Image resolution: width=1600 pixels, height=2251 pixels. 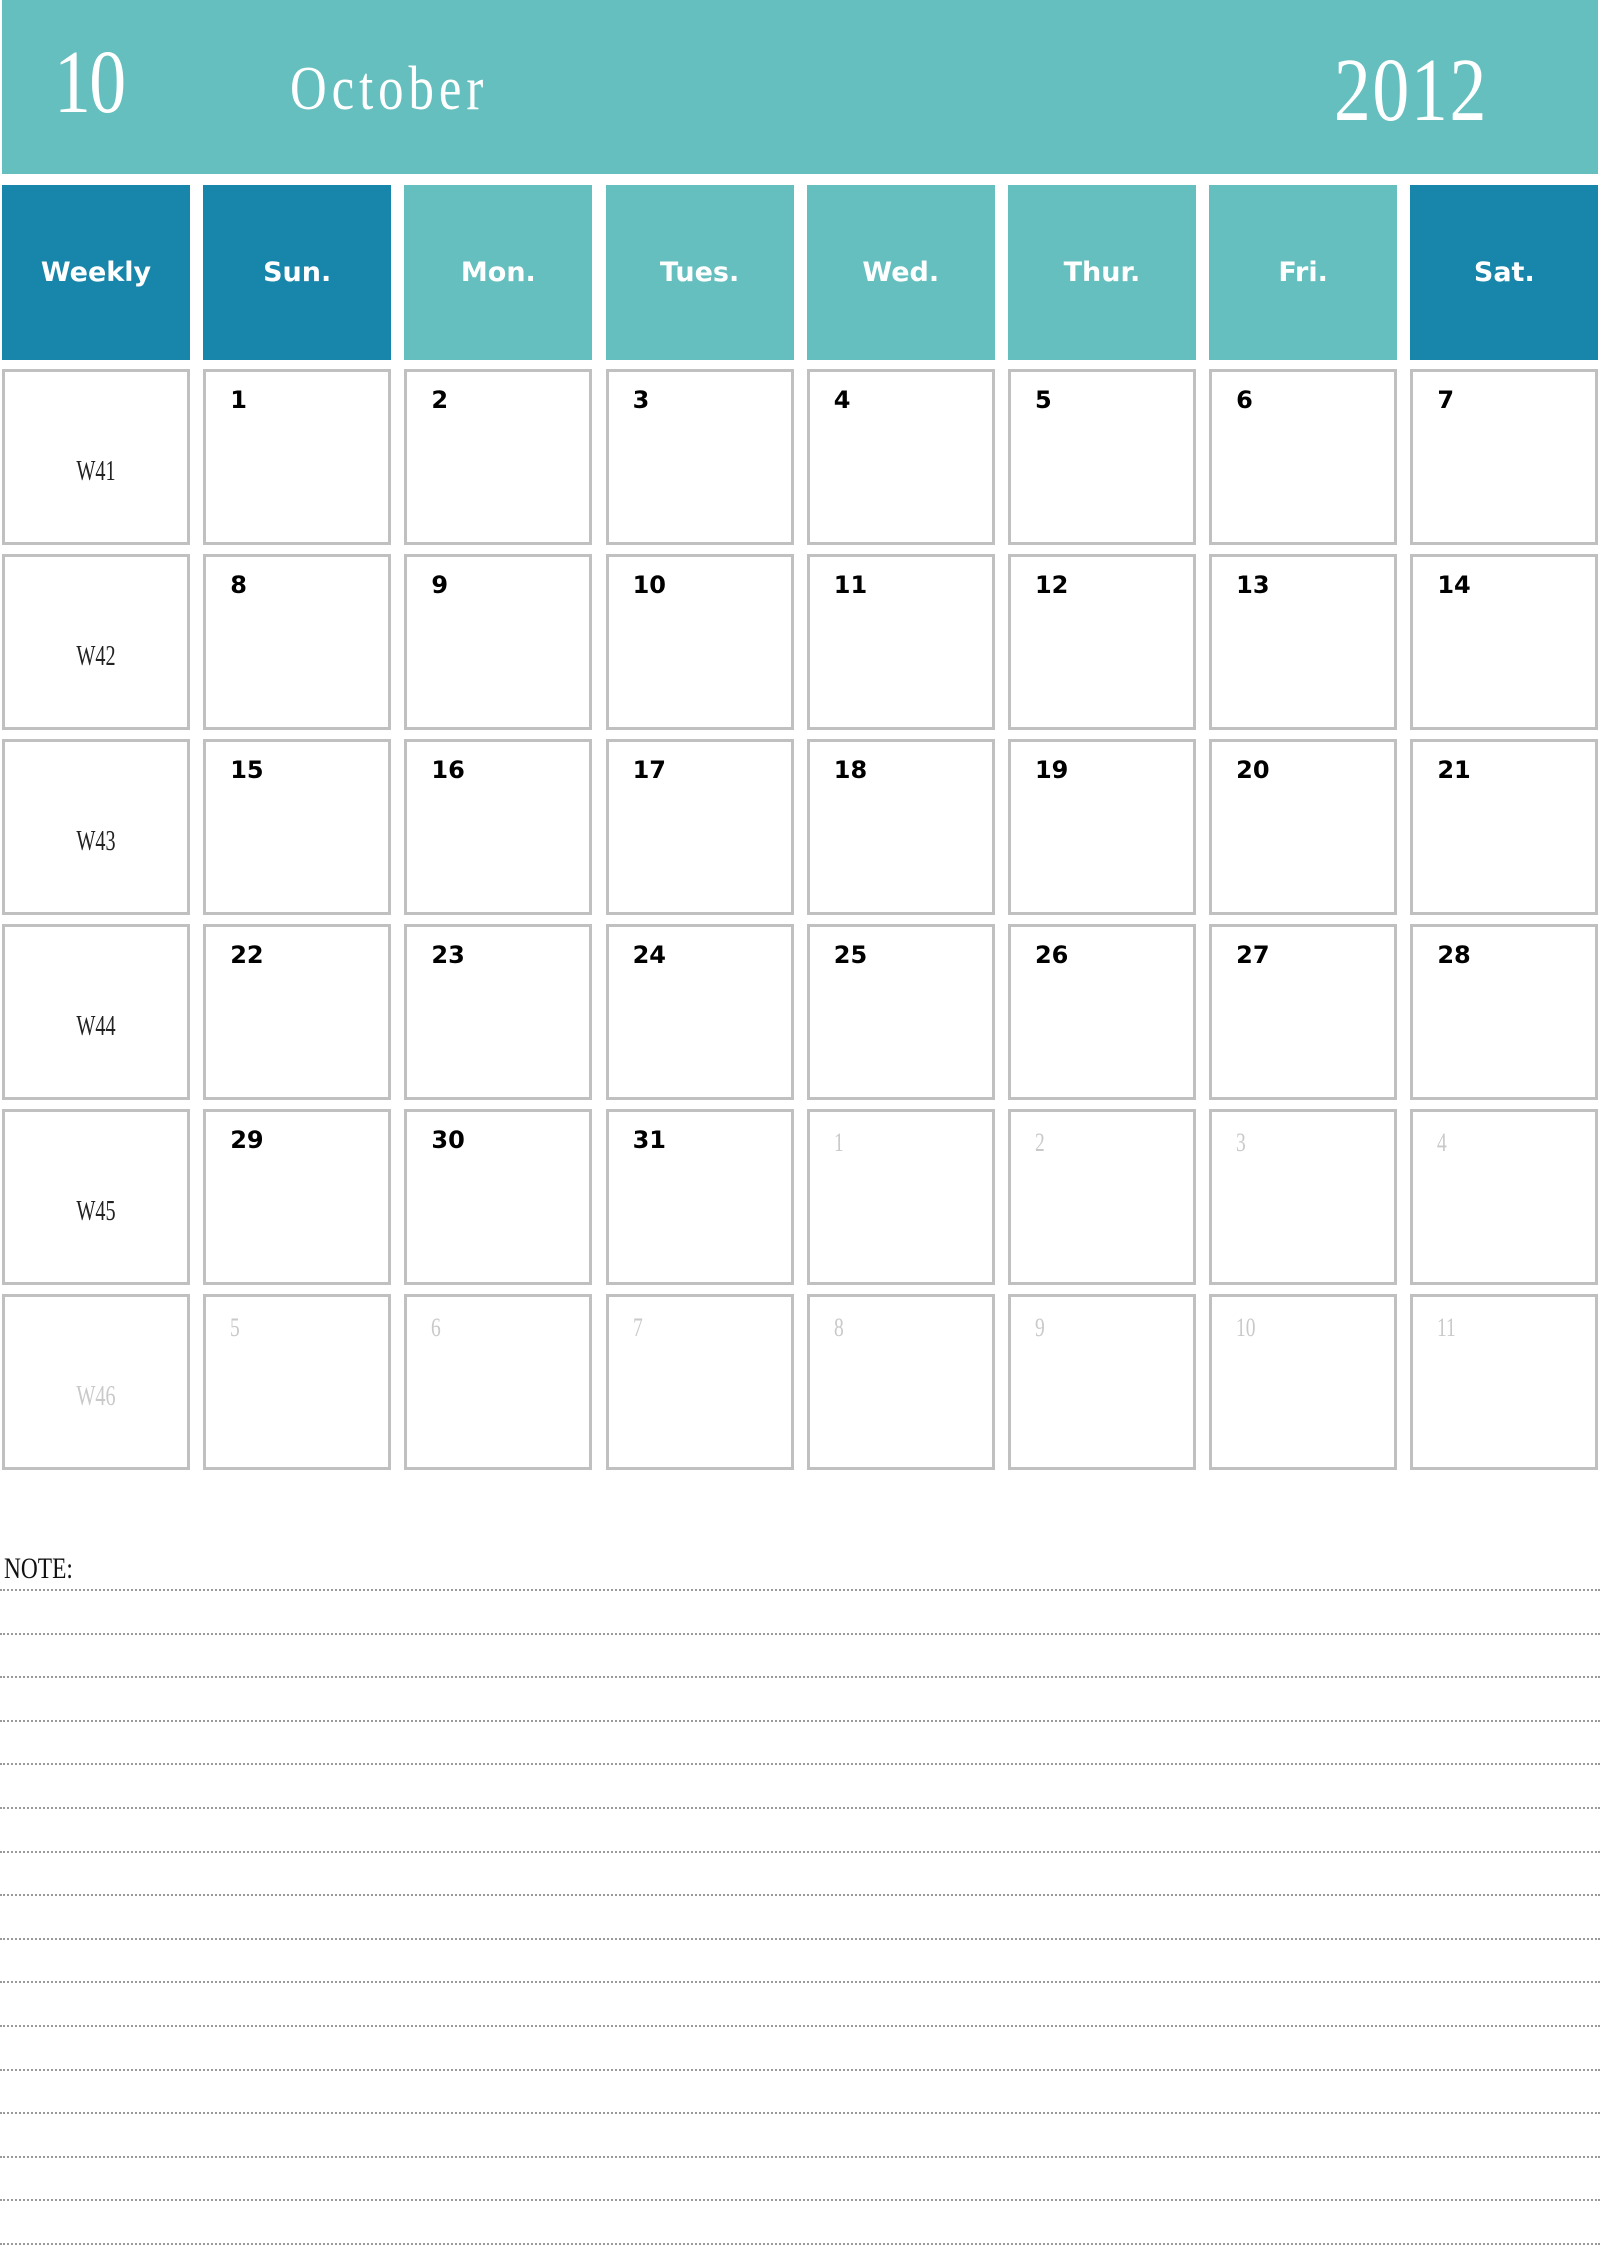 What do you see at coordinates (440, 585) in the screenshot?
I see `day-number: 9` at bounding box center [440, 585].